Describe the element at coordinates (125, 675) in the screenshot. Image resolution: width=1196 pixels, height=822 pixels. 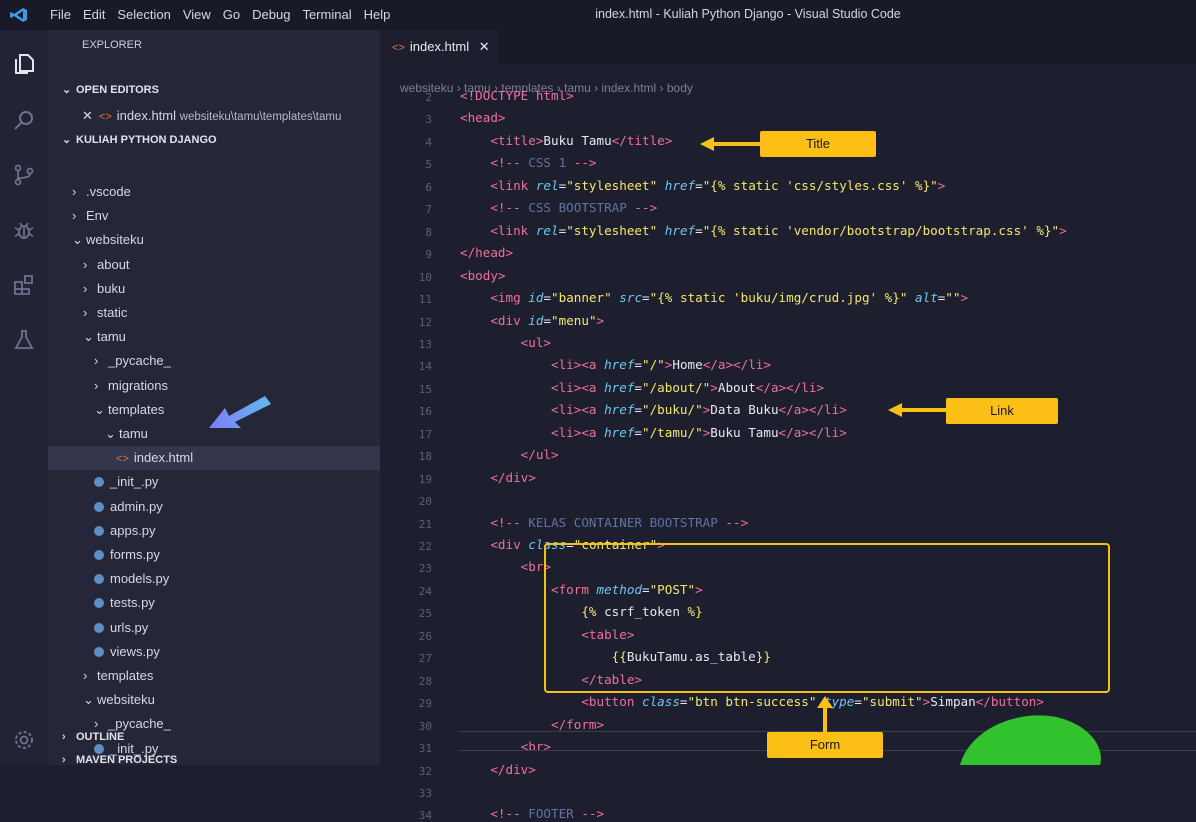
I see `tree-item-label: templates` at that location.